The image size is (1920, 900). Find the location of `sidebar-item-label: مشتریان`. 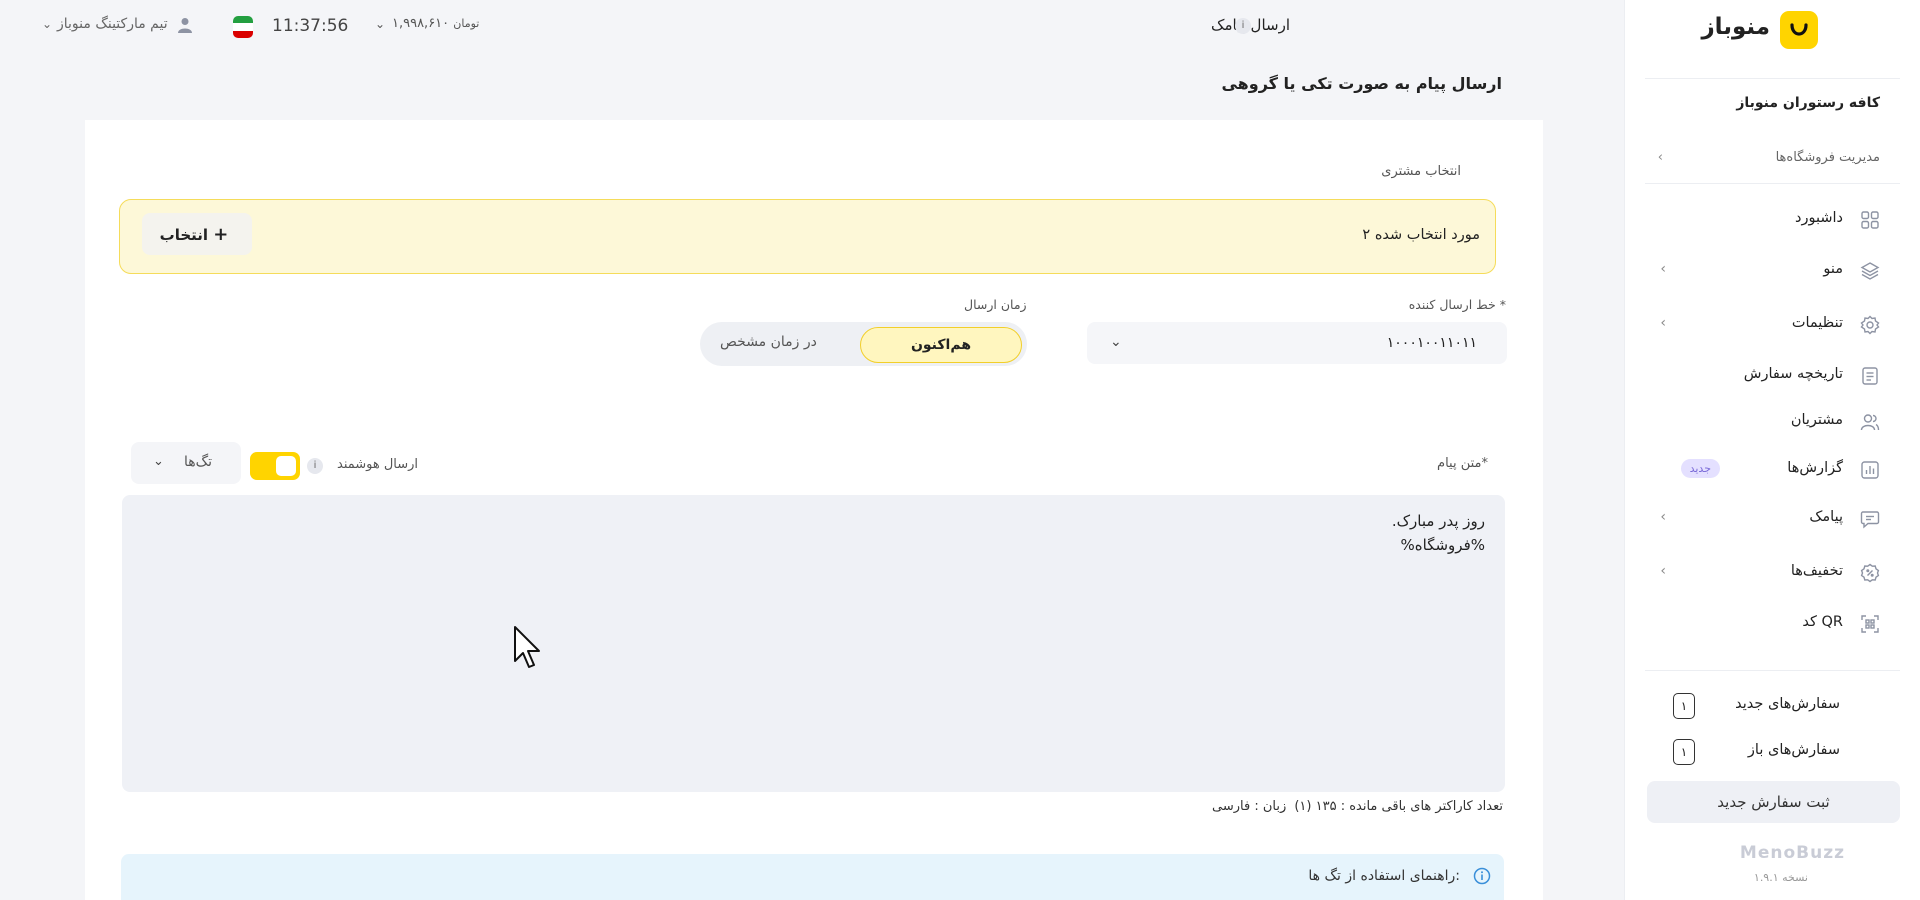

sidebar-item-label: مشتریان is located at coordinates (1816, 420).